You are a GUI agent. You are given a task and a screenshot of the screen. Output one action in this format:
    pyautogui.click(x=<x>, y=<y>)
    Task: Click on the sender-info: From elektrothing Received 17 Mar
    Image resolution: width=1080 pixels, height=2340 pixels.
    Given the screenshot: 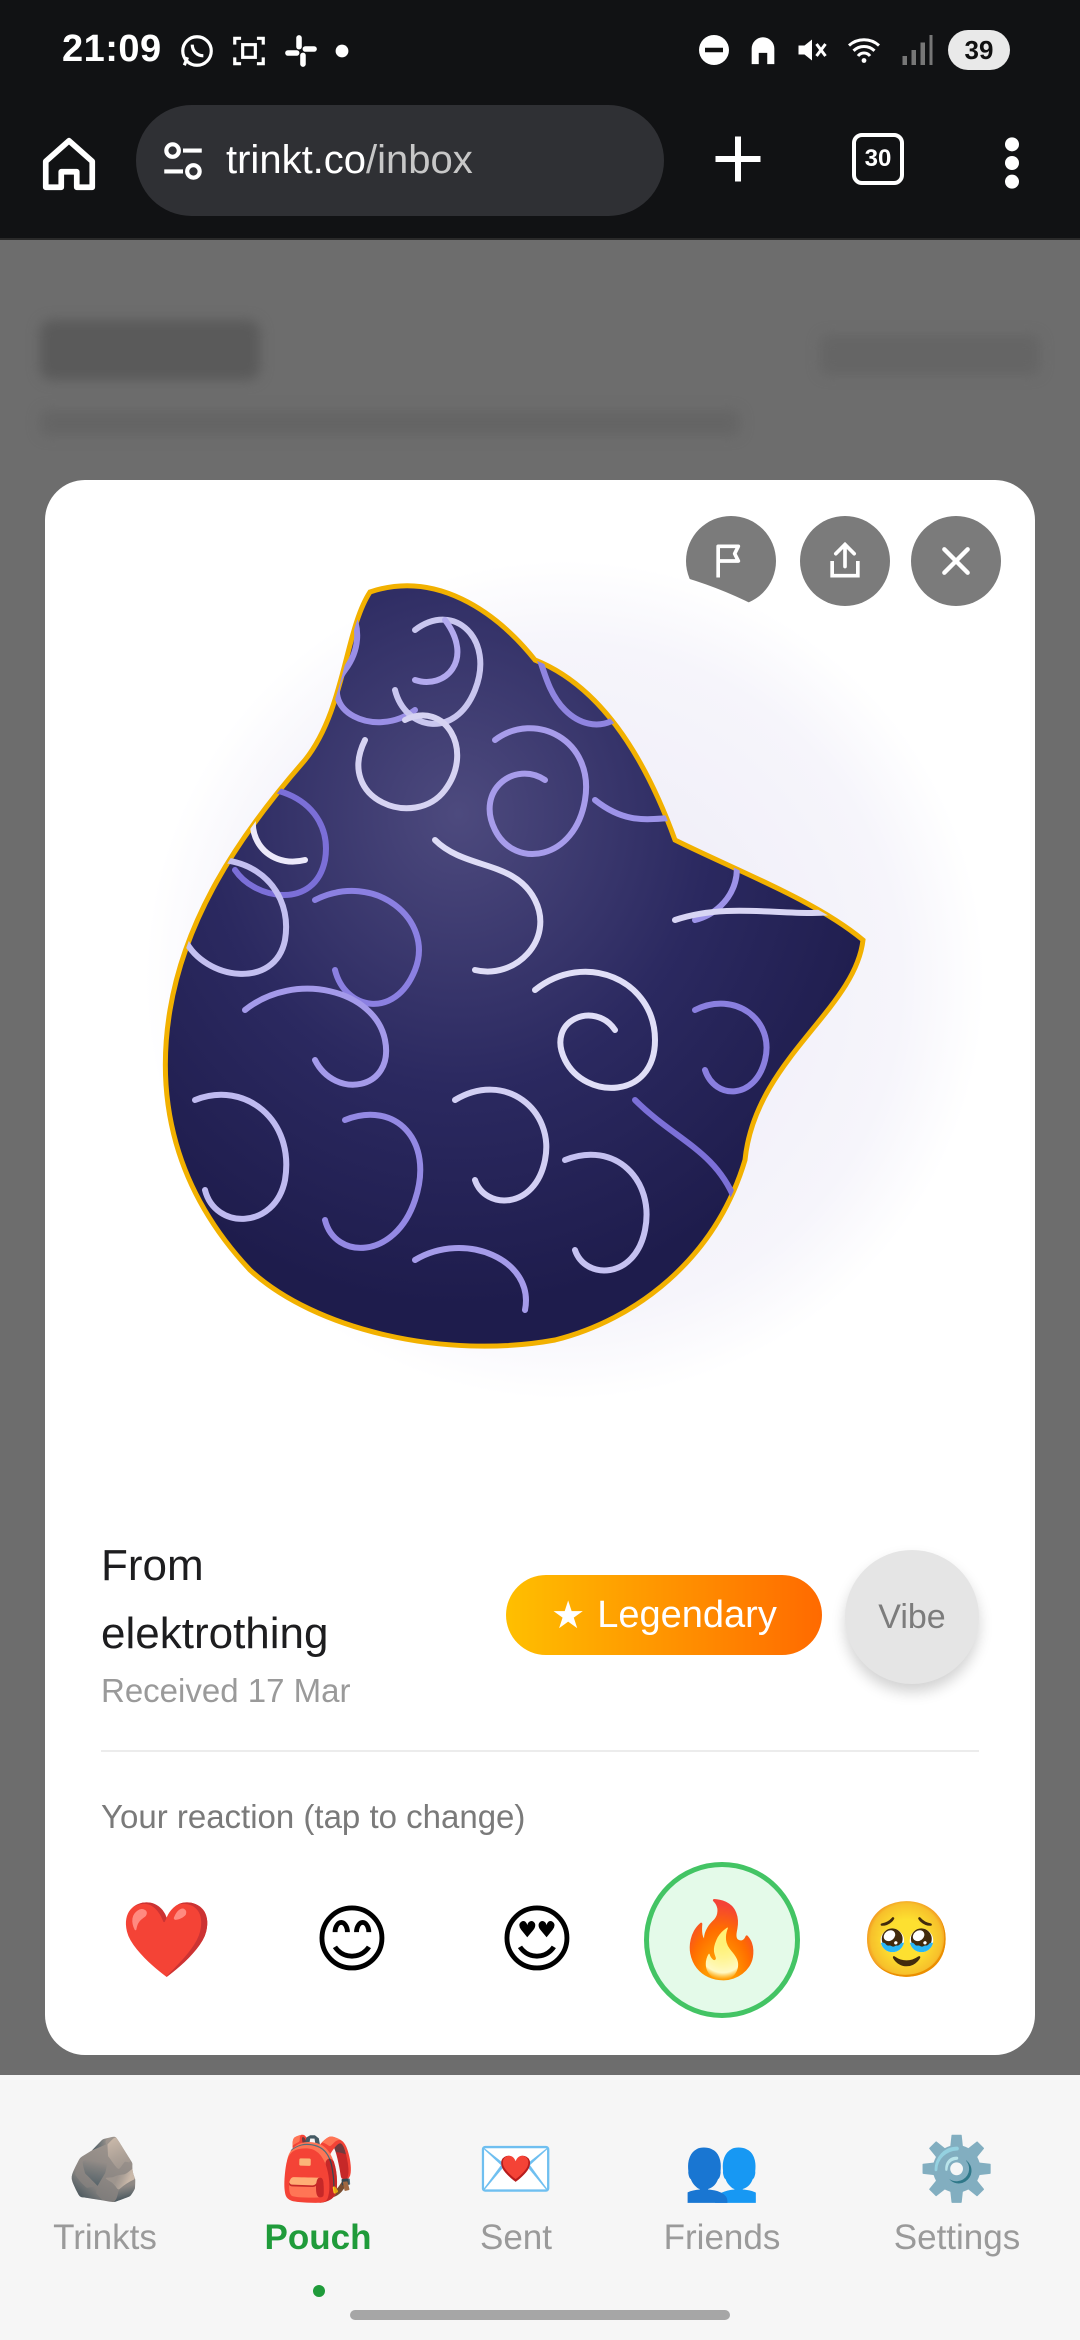 What is the action you would take?
    pyautogui.click(x=225, y=1621)
    